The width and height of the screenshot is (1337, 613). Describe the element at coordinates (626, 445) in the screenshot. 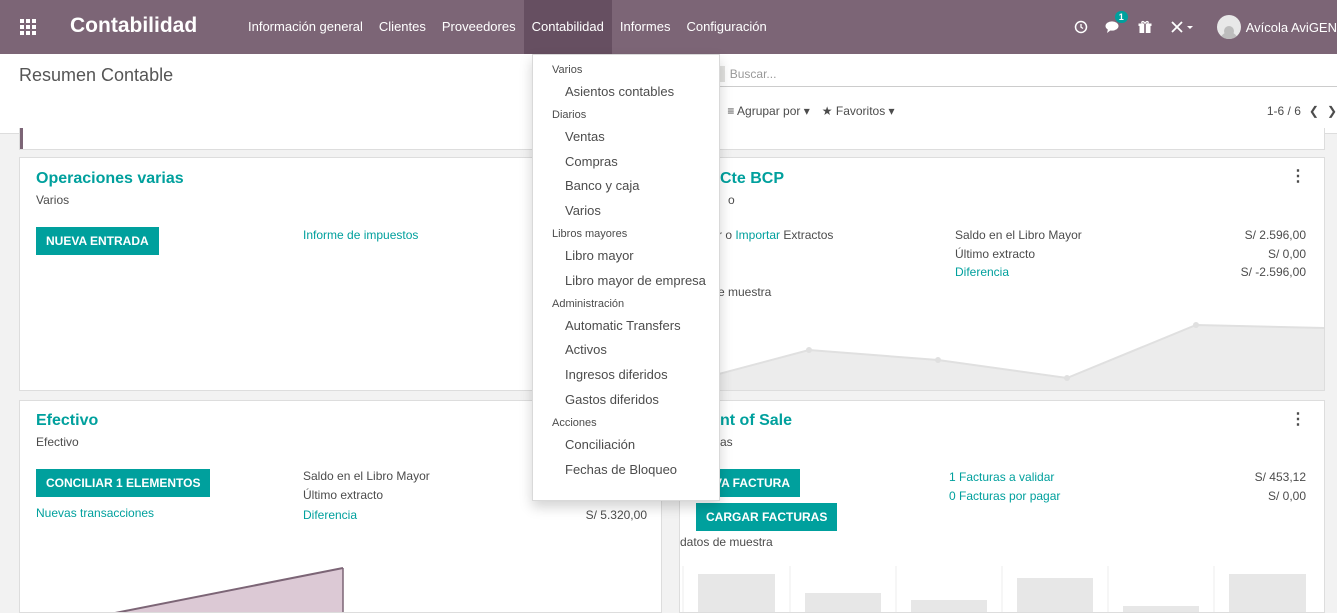

I see `menu-item-conciliacion: Conciliación` at that location.